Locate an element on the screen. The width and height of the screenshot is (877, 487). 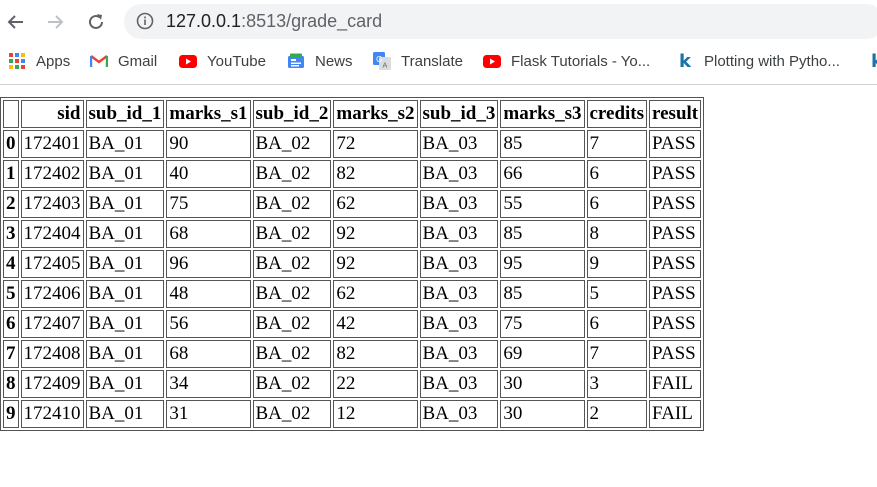
forward-arrow-icon is located at coordinates (56, 22).